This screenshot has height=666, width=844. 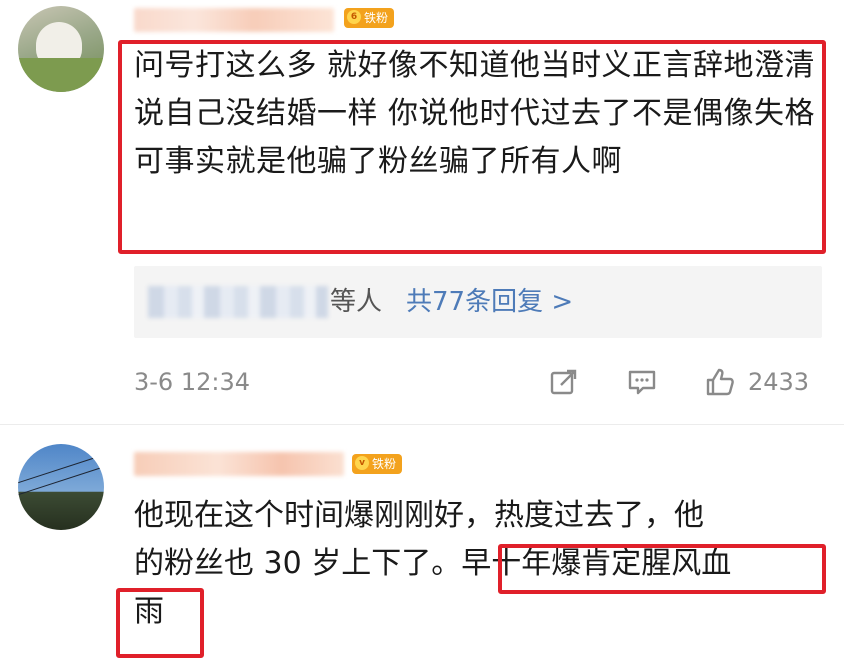 What do you see at coordinates (61, 75) in the screenshot?
I see `grass-image` at bounding box center [61, 75].